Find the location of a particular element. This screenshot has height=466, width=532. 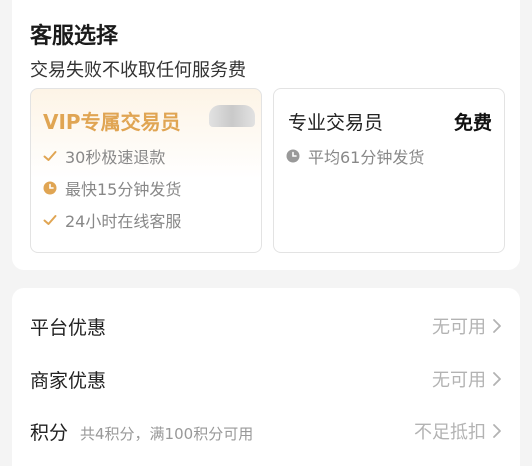

pro-feature-item: 平均61分钟发货 is located at coordinates (355, 156).